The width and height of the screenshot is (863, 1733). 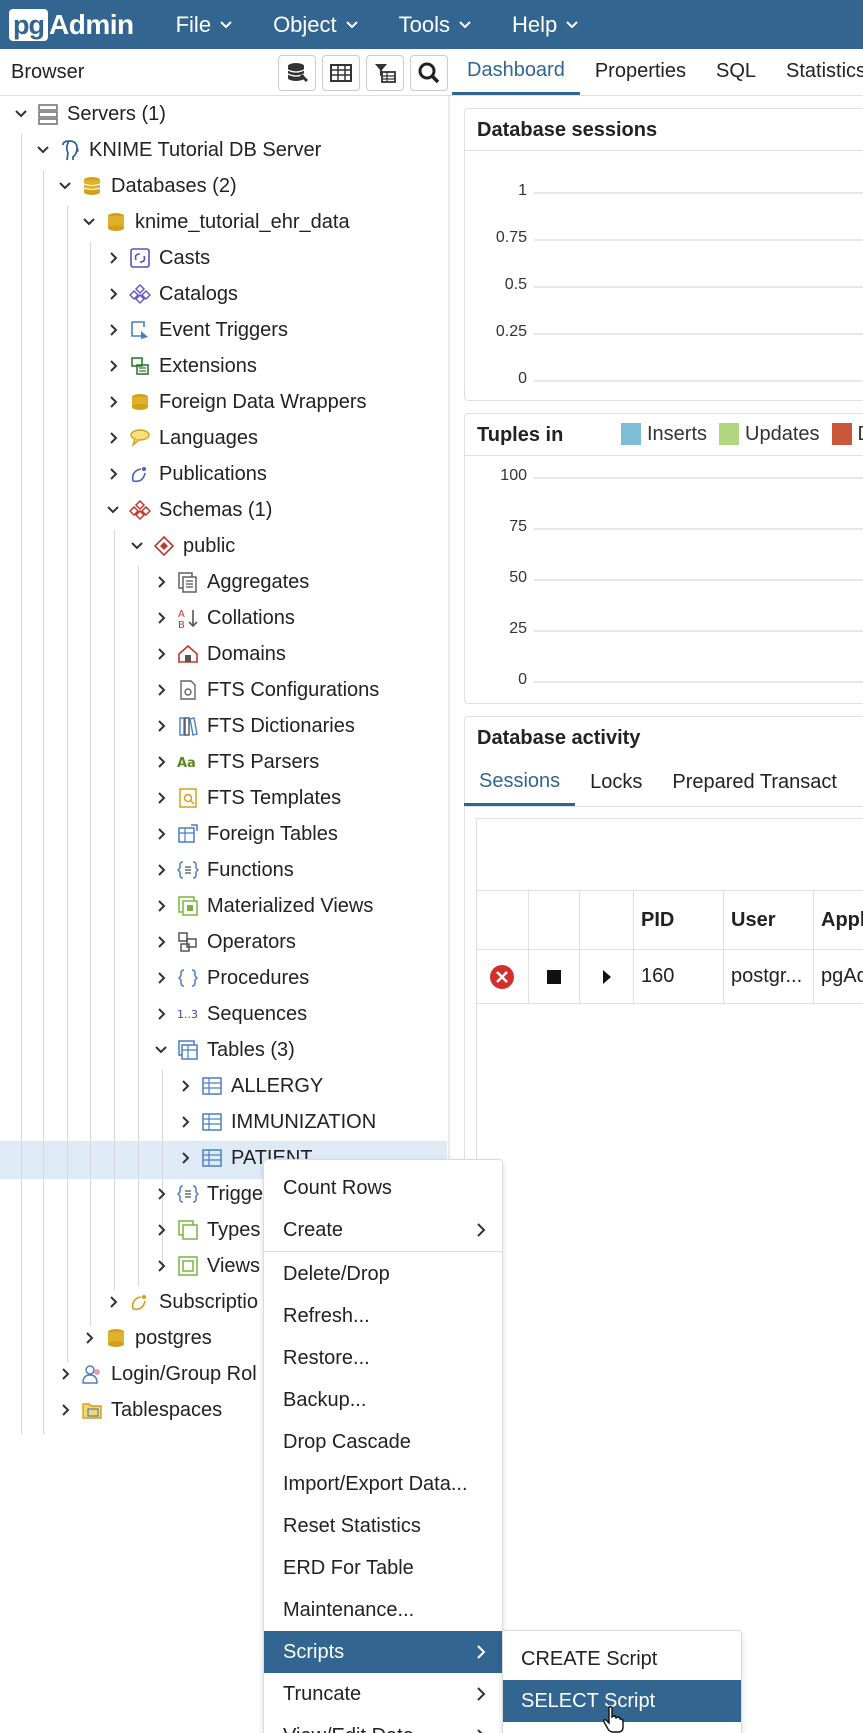 What do you see at coordinates (145, 186) in the screenshot?
I see `tree-item-databases: Databases (2)` at bounding box center [145, 186].